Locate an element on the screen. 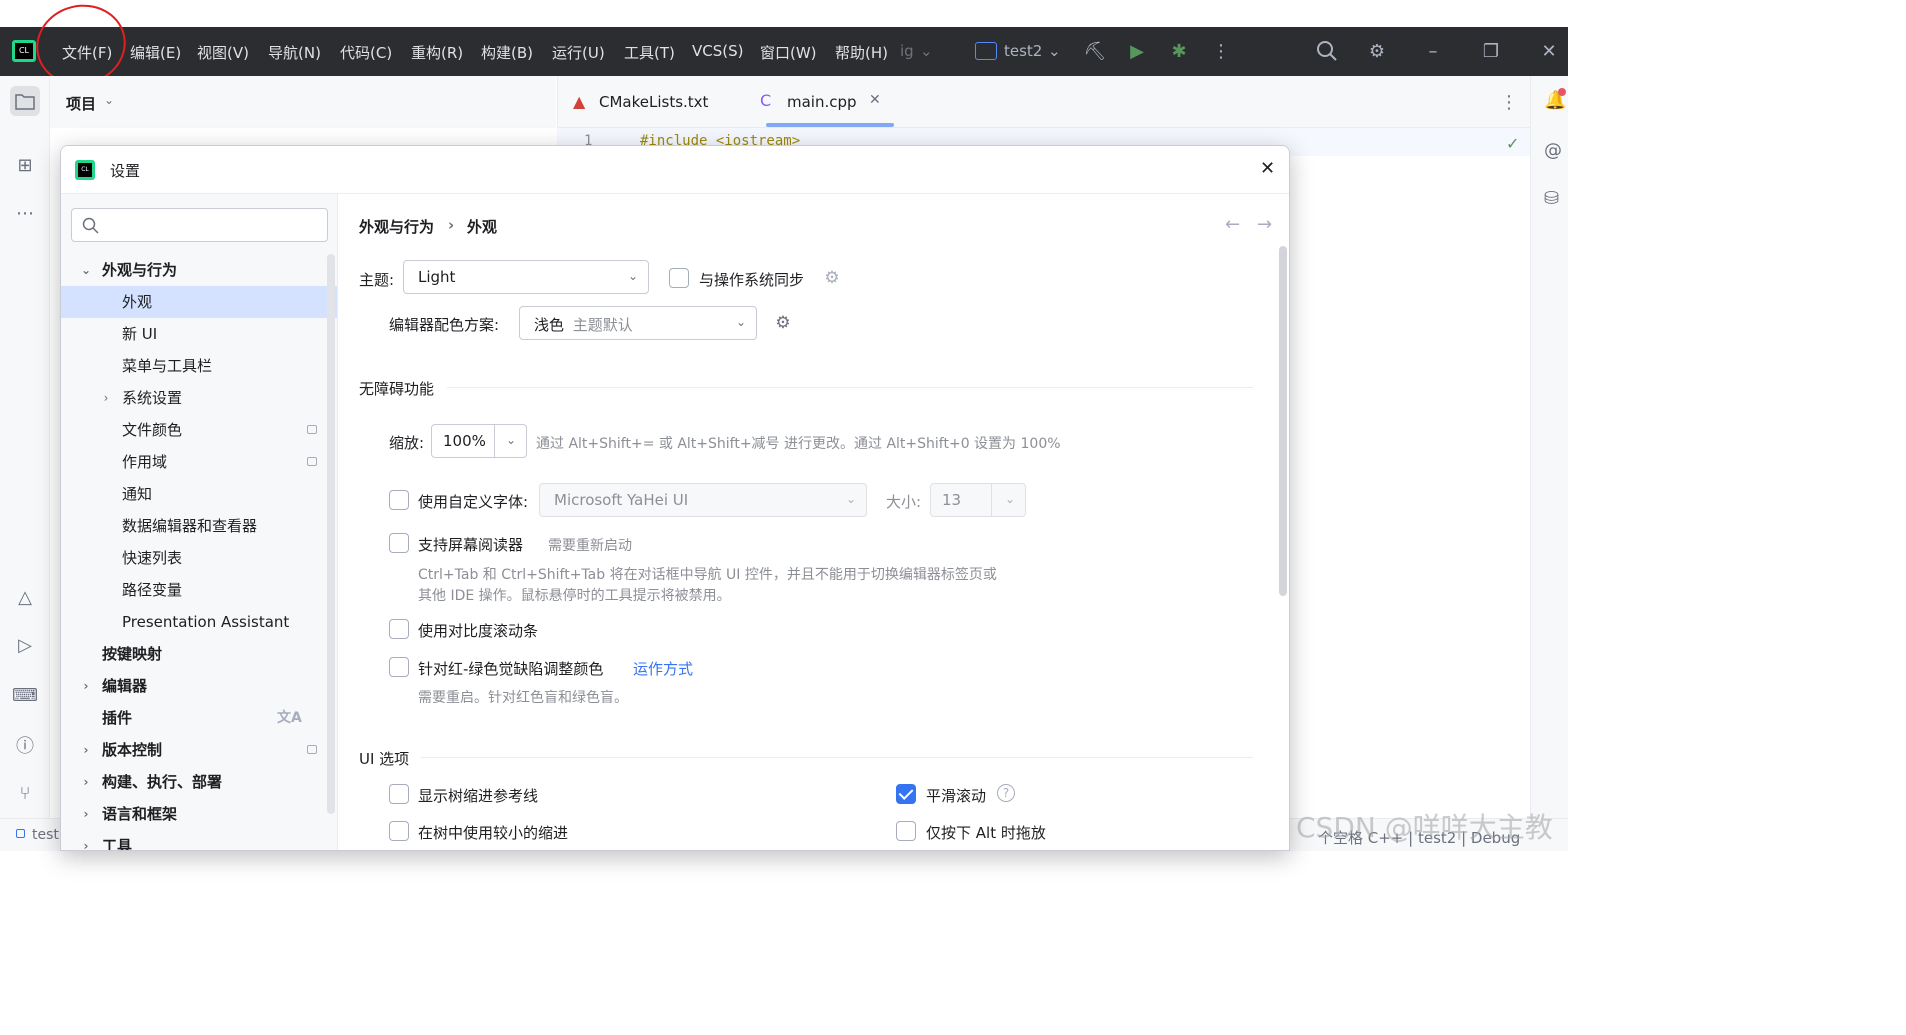  terminal-icon: ⌨ is located at coordinates (25, 695).